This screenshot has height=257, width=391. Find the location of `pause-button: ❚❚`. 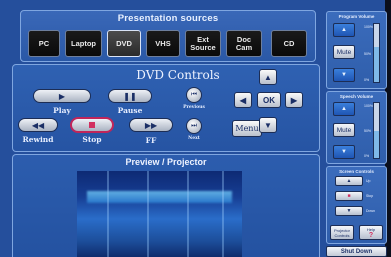

pause-button: ❚❚ is located at coordinates (130, 96).